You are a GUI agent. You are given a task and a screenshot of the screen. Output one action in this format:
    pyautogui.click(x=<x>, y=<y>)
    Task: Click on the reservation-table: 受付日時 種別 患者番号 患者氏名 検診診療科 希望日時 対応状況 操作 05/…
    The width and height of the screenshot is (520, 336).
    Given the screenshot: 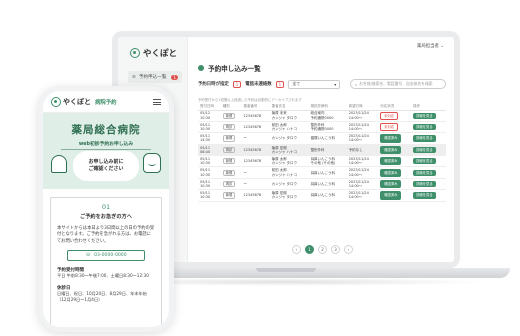 What is the action you would take?
    pyautogui.click(x=322, y=152)
    